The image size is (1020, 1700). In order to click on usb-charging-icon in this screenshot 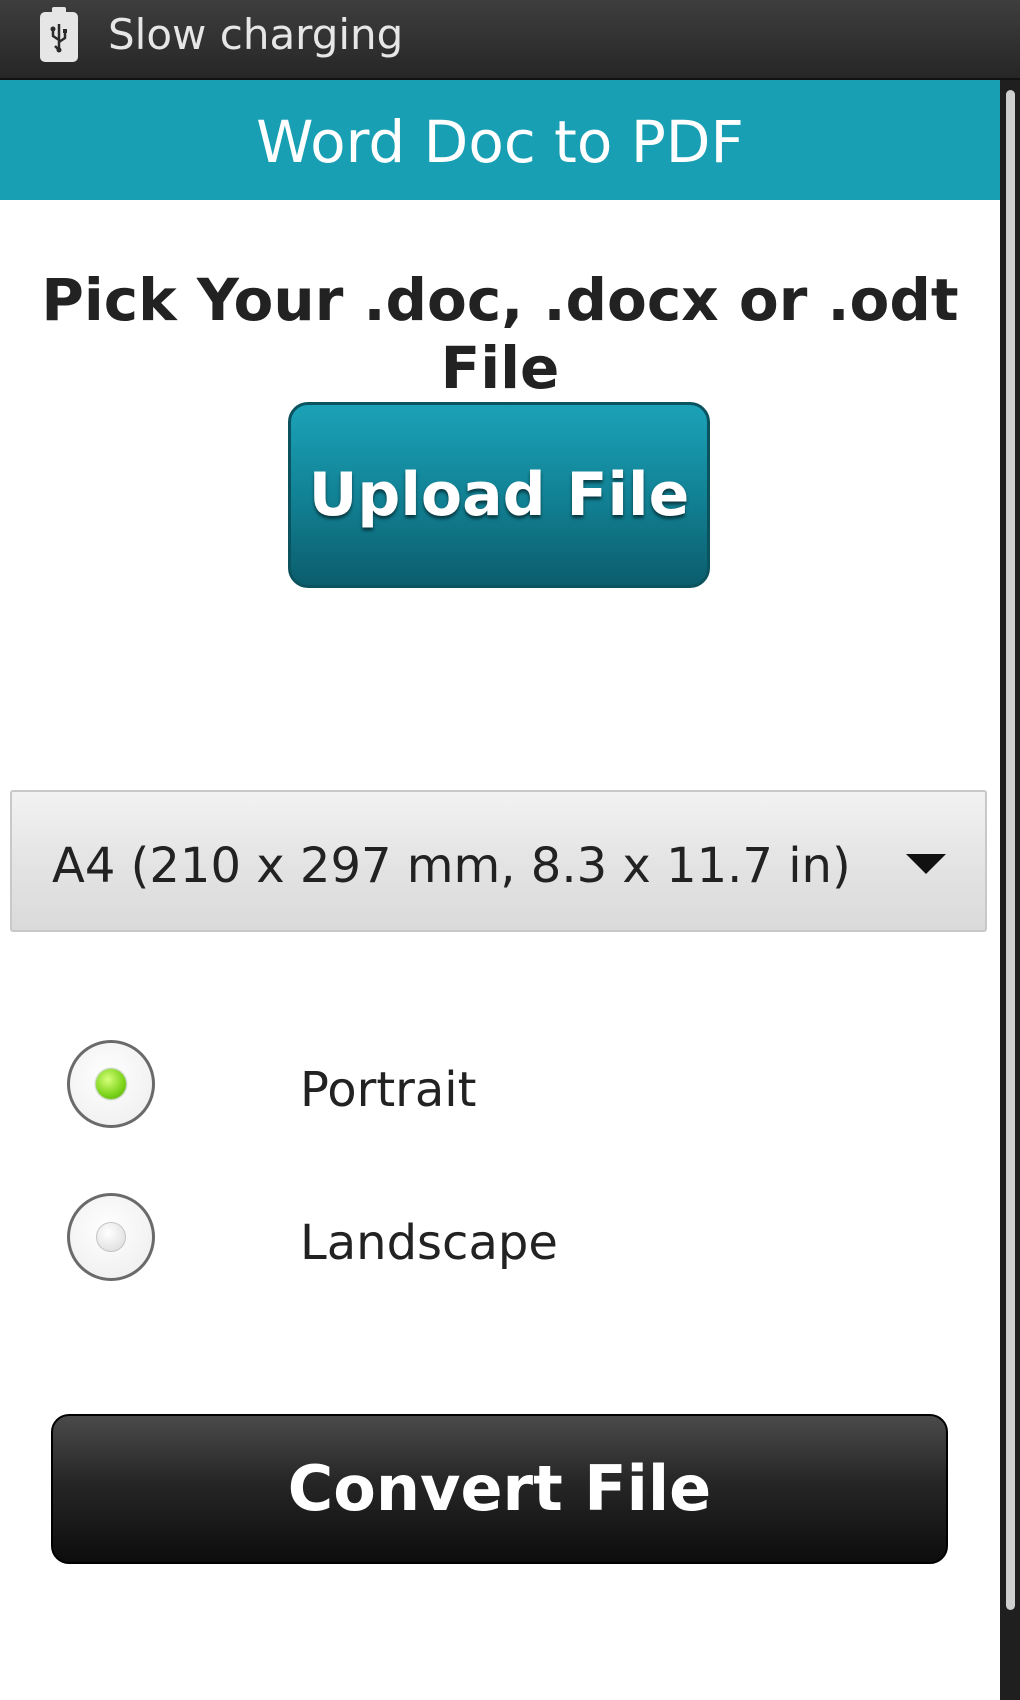, I will do `click(59, 34)`.